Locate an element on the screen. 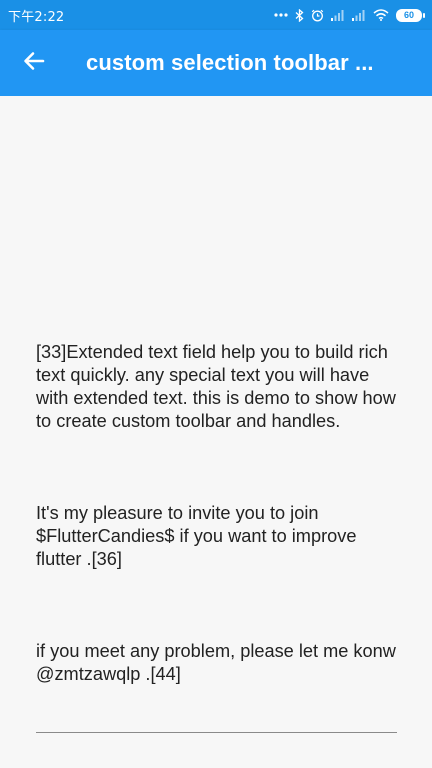  arrow-back-icon is located at coordinates (34, 63).